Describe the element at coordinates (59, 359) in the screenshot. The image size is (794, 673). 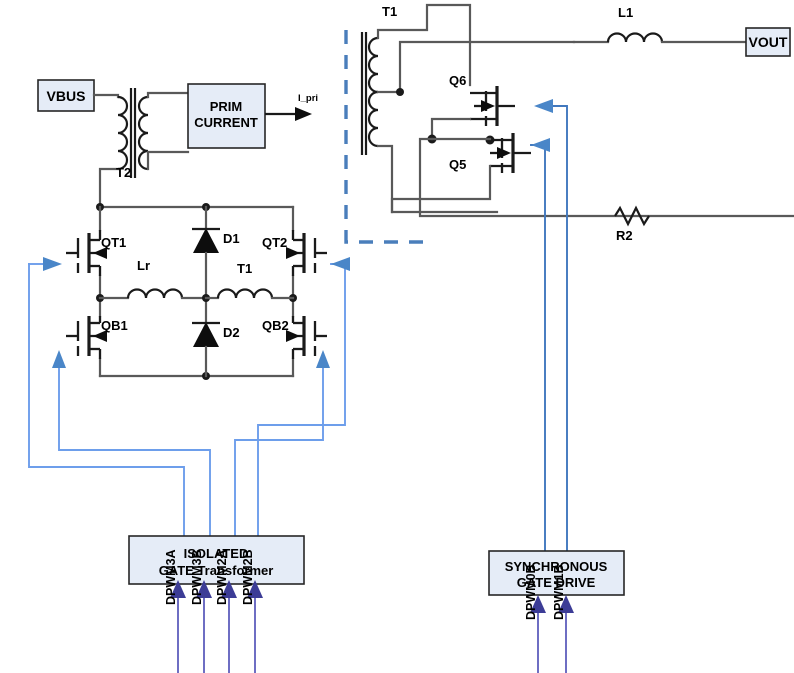
I see `signal-qb1-arrowhead` at that location.